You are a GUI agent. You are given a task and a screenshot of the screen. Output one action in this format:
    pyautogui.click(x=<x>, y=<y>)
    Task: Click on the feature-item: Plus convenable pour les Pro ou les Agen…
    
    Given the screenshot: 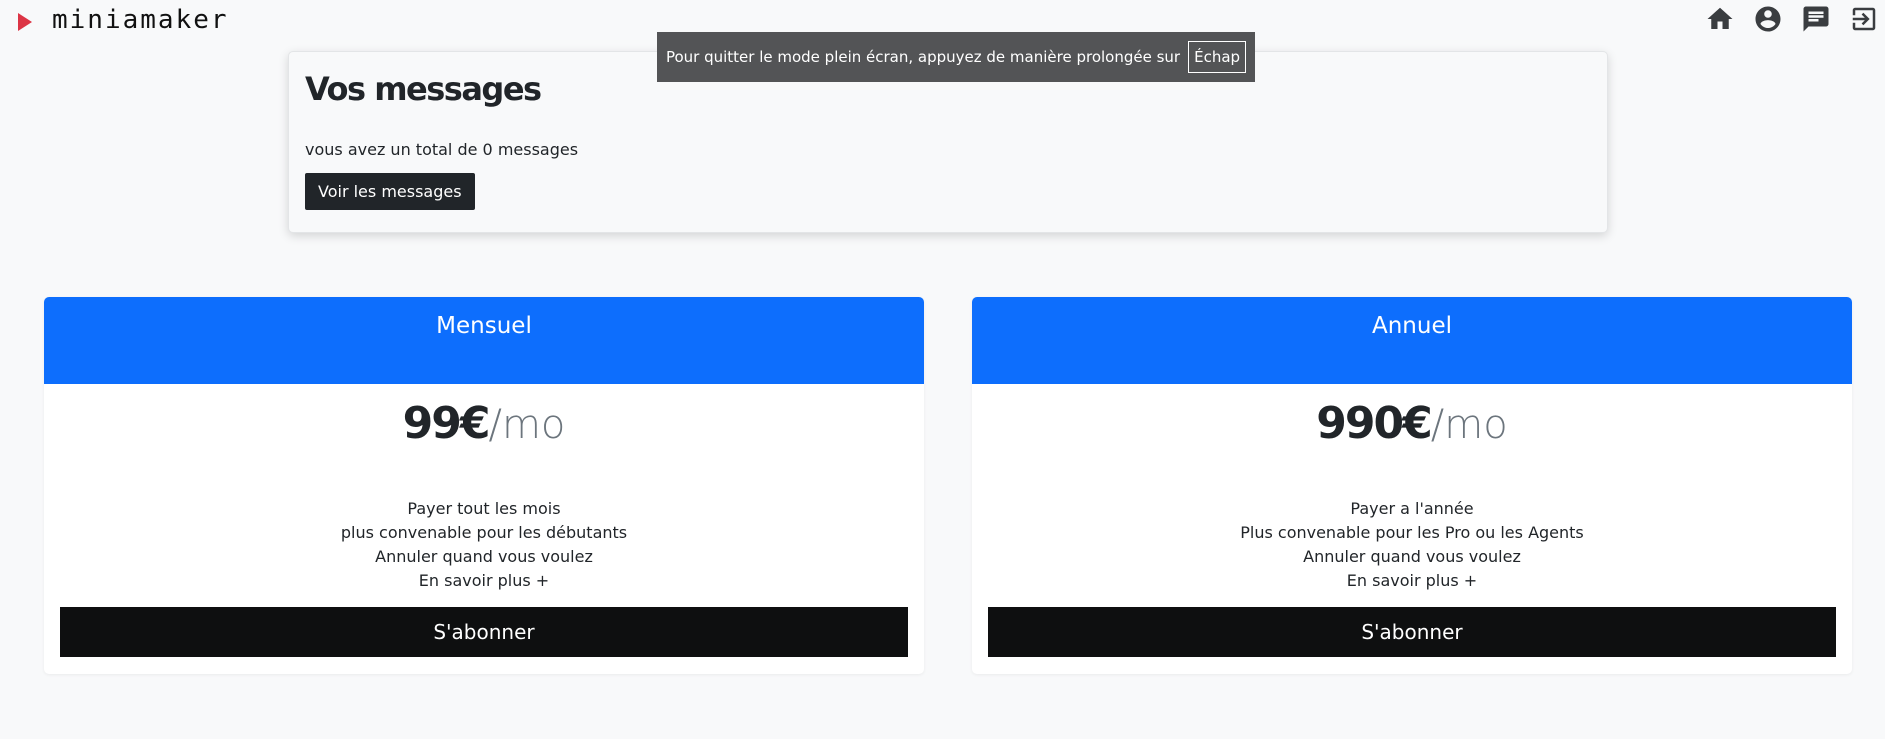 What is the action you would take?
    pyautogui.click(x=1412, y=532)
    